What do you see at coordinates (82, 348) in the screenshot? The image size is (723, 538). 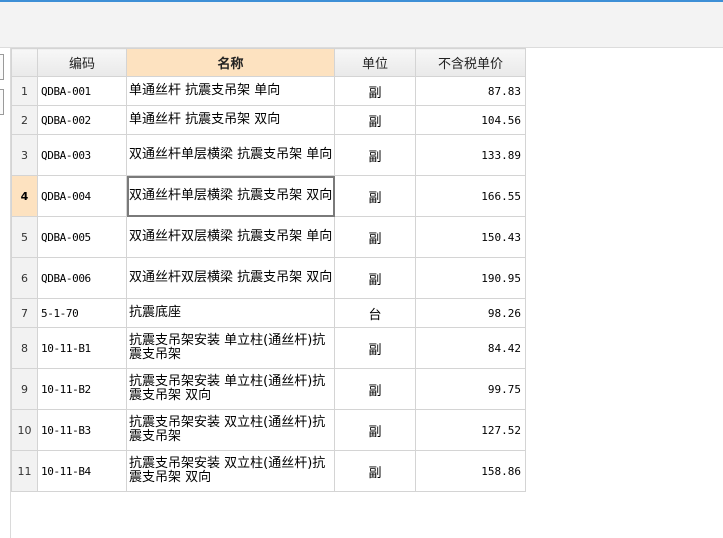 I see `code-cell: 10-11-B1` at bounding box center [82, 348].